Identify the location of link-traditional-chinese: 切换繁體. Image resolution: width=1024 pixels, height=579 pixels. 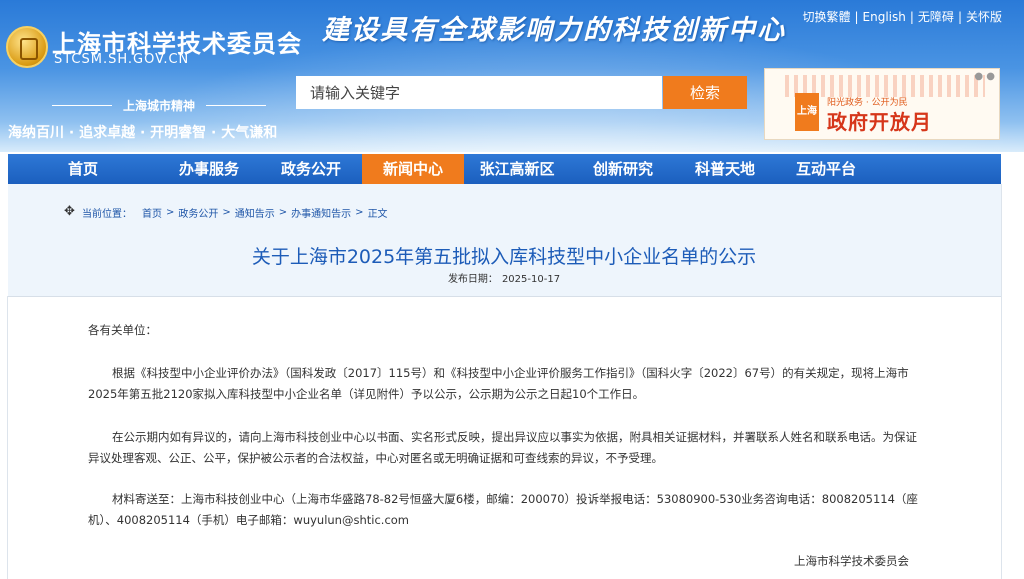
(826, 17).